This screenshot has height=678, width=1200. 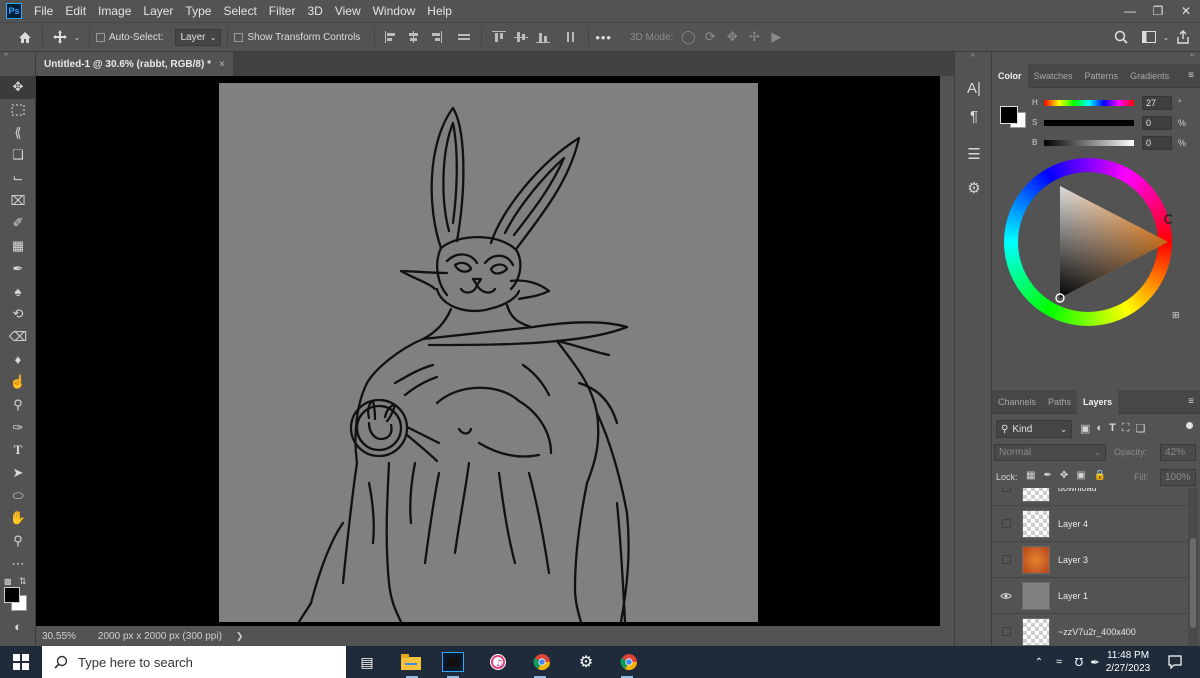 I want to click on adjustment-filter-icon: ◐, so click(x=1099, y=428).